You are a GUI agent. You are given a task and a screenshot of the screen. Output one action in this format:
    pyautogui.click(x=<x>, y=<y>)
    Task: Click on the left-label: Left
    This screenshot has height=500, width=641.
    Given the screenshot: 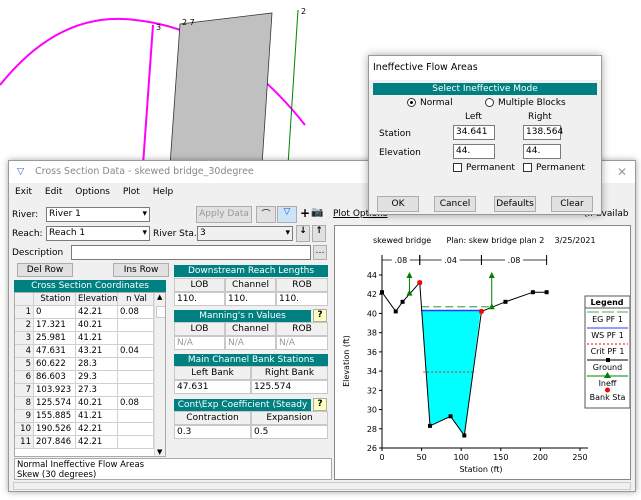 What is the action you would take?
    pyautogui.click(x=473, y=117)
    